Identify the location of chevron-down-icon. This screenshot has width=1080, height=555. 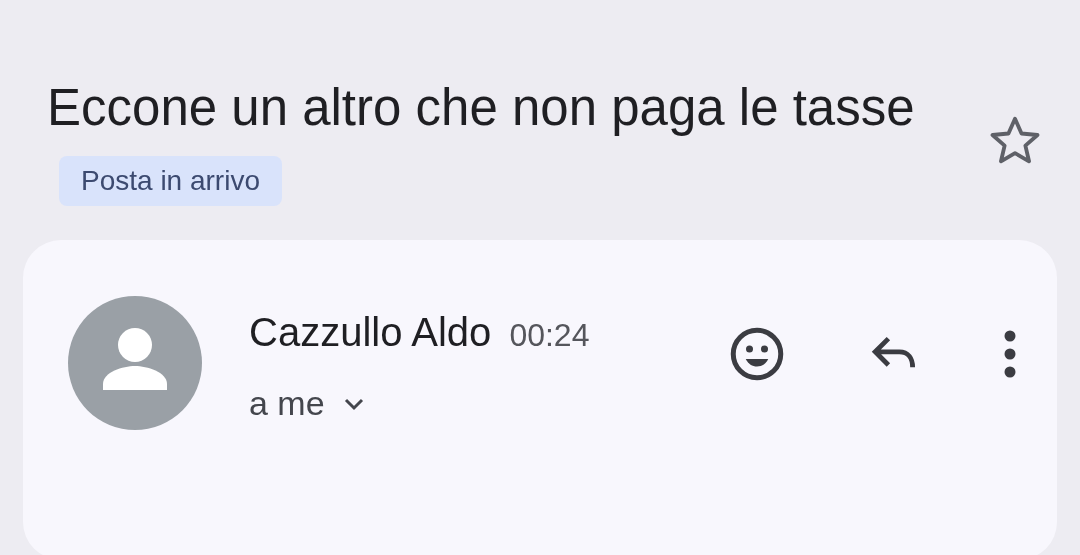
(353, 403).